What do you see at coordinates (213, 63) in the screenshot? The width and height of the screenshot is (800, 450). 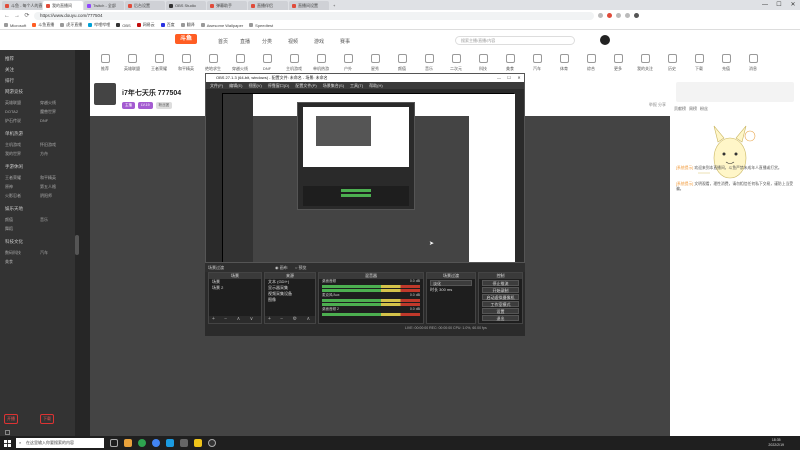 I see `category-item: 绝地求生` at bounding box center [213, 63].